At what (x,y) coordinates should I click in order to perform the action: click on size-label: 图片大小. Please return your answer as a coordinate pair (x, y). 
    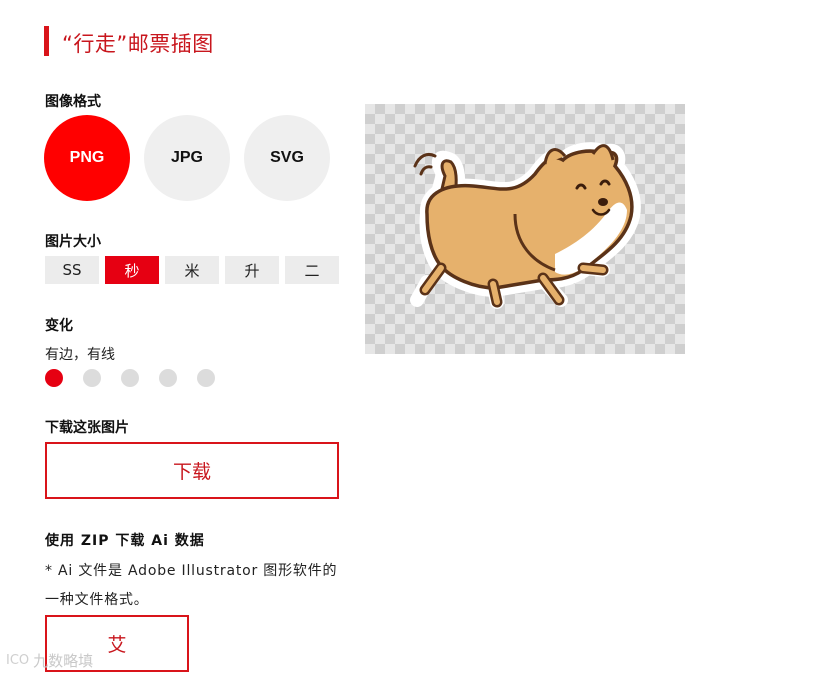
    Looking at the image, I should click on (73, 242).